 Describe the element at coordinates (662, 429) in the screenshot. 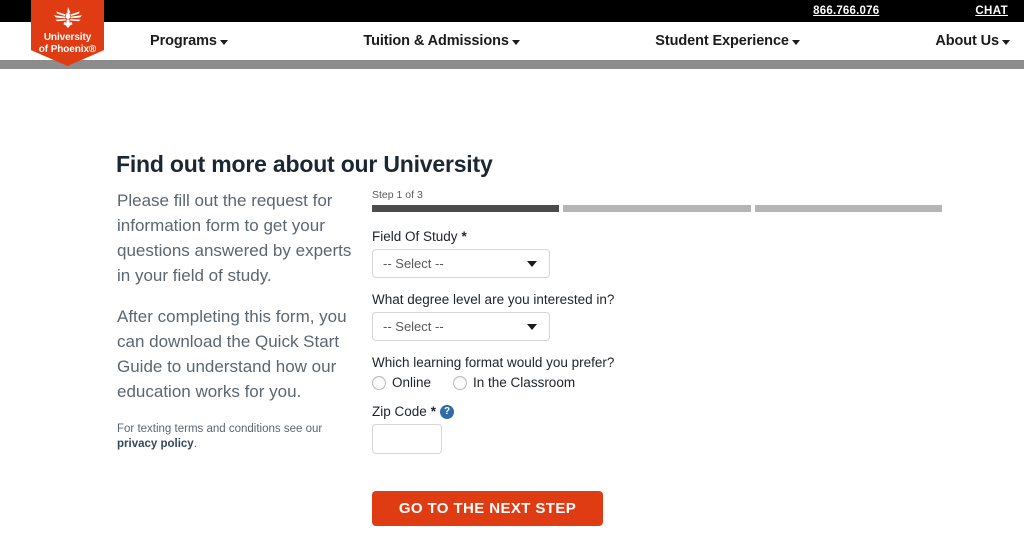

I see `zip-code-group: Zip Code * ?` at that location.